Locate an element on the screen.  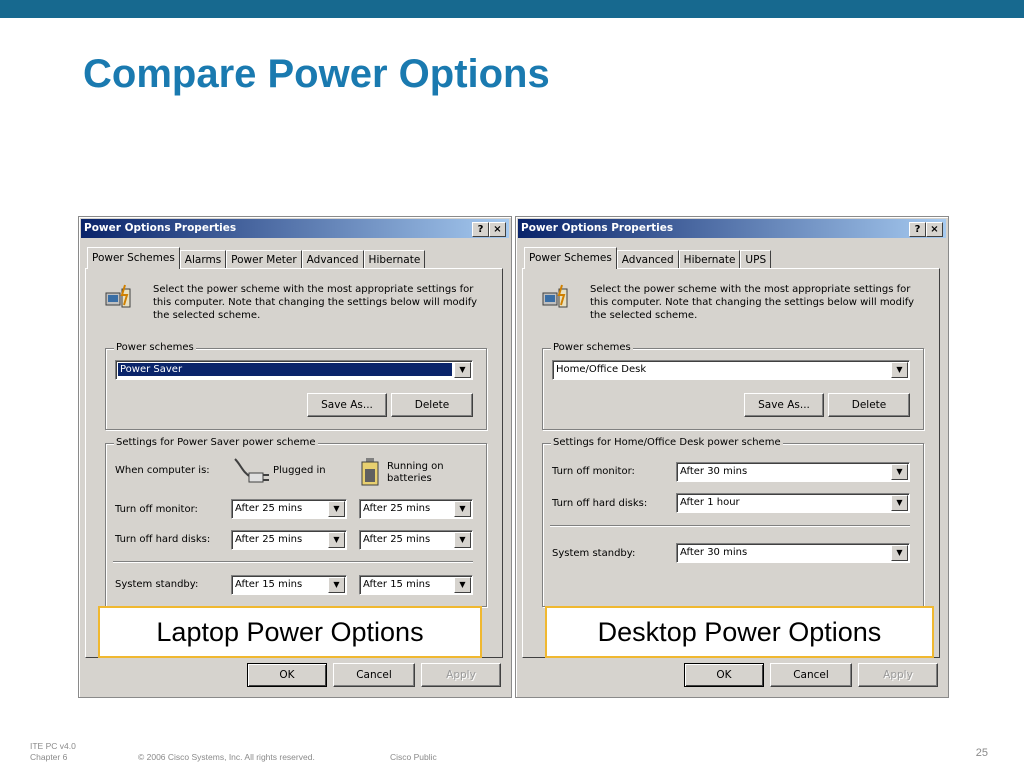
power-scheme-value: Power Saver is located at coordinates (285, 369).